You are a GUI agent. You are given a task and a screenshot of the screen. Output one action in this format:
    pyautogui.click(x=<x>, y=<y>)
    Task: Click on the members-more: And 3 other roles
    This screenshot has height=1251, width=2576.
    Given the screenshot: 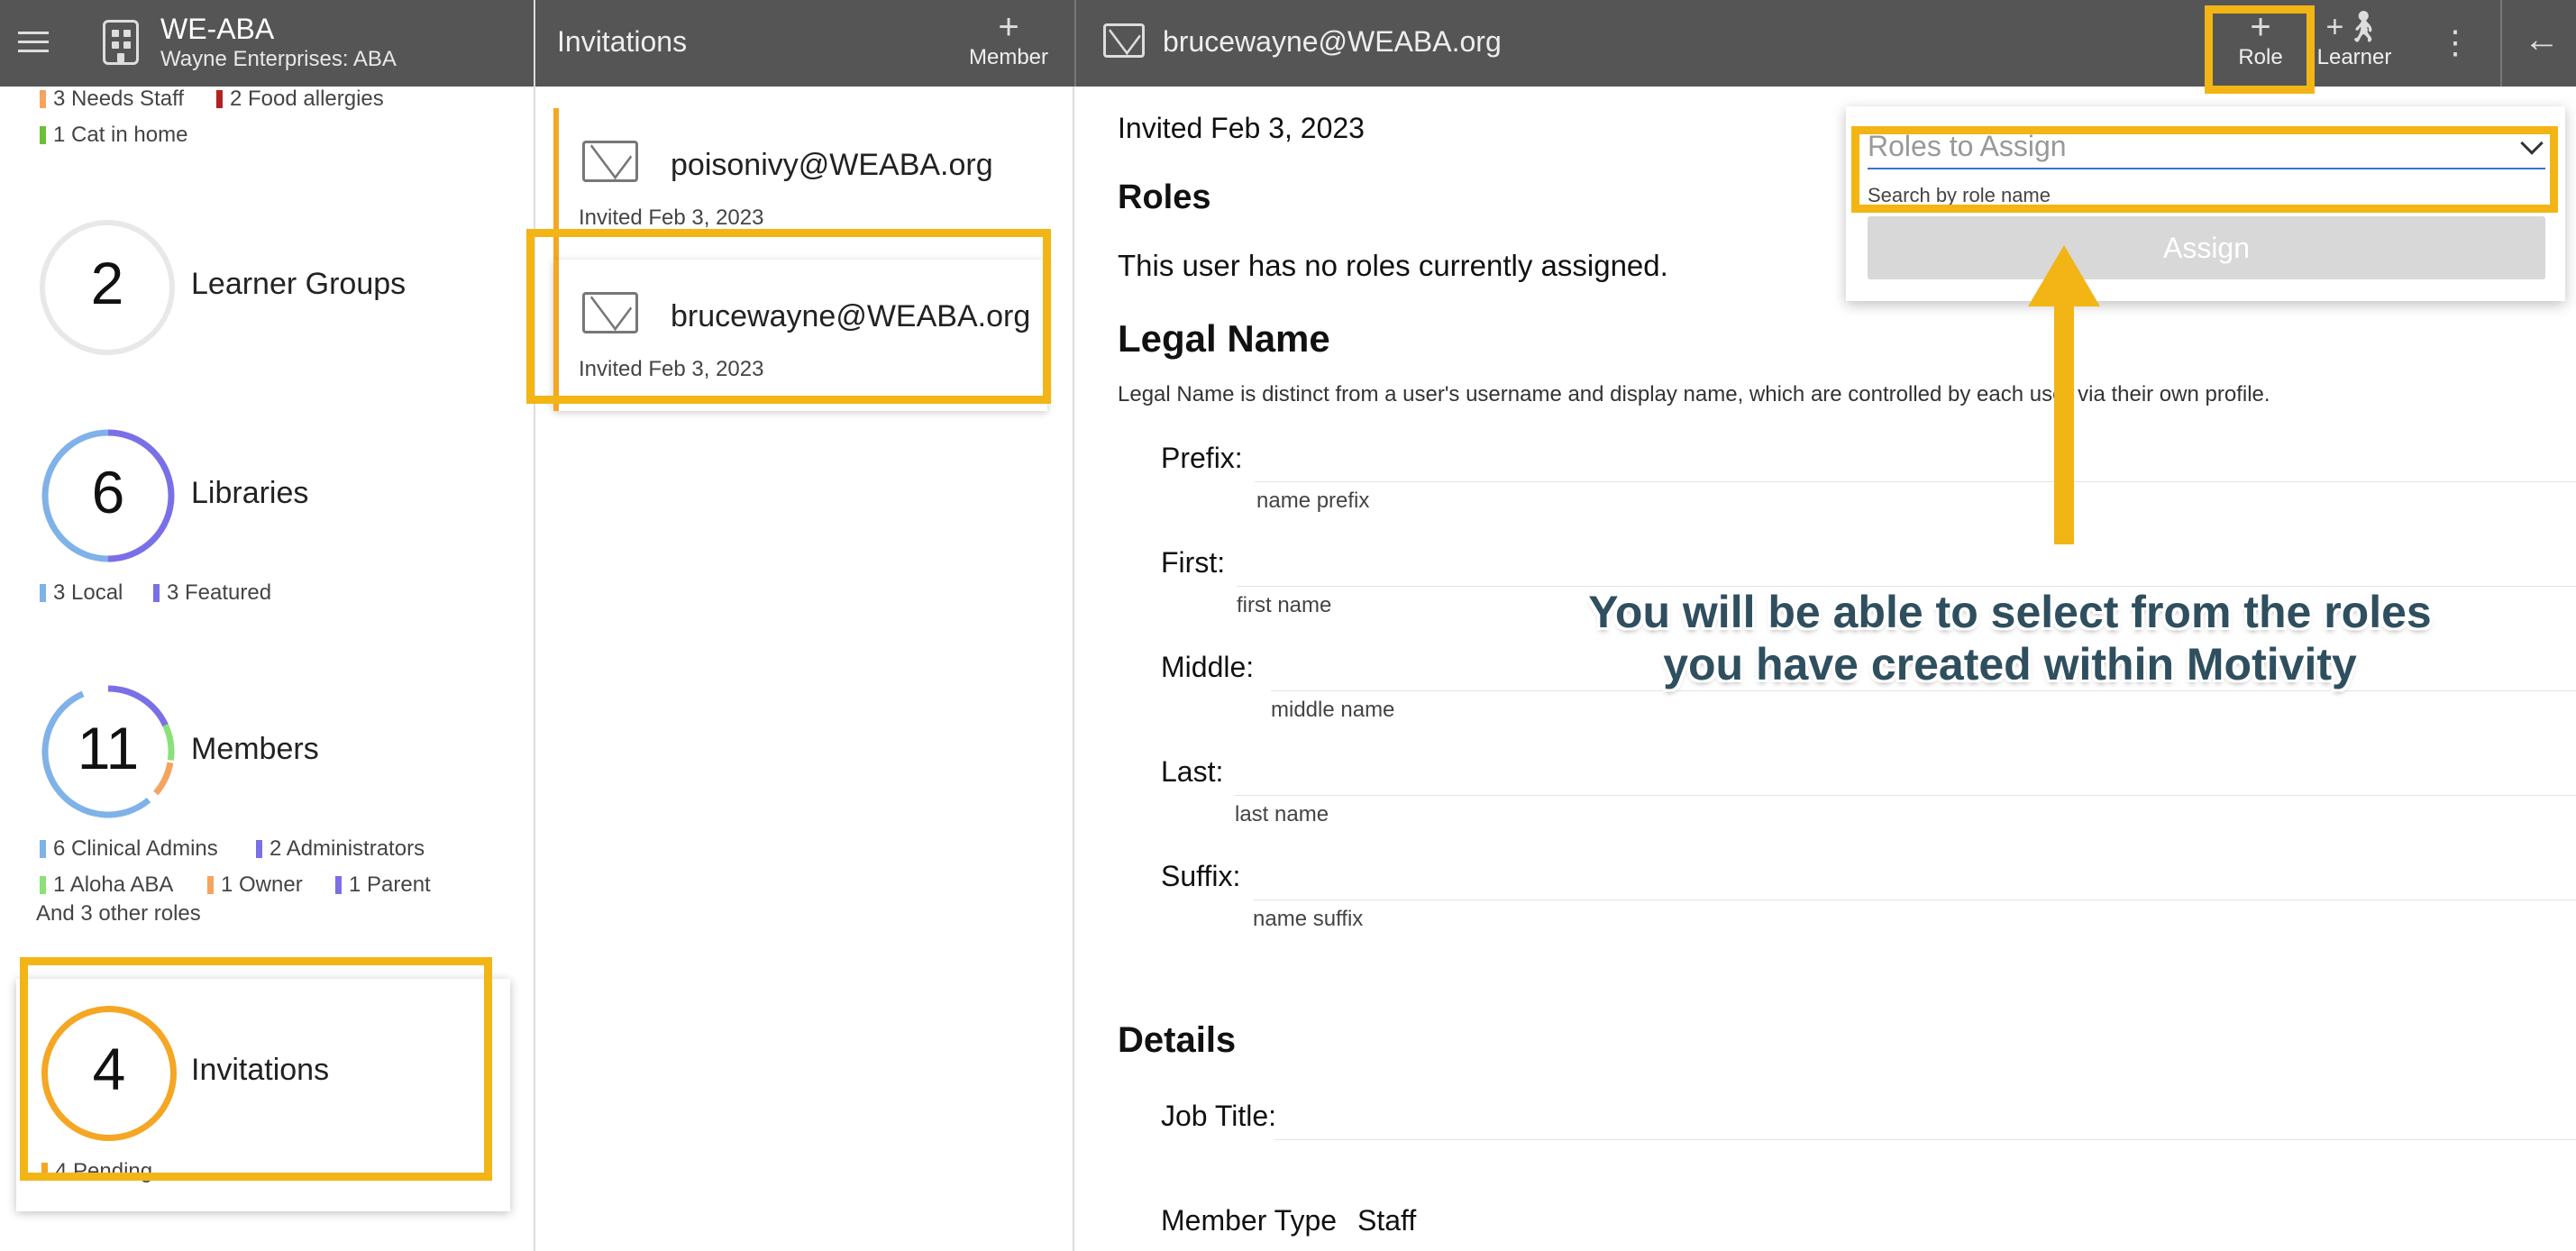 What is the action you would take?
    pyautogui.click(x=118, y=913)
    